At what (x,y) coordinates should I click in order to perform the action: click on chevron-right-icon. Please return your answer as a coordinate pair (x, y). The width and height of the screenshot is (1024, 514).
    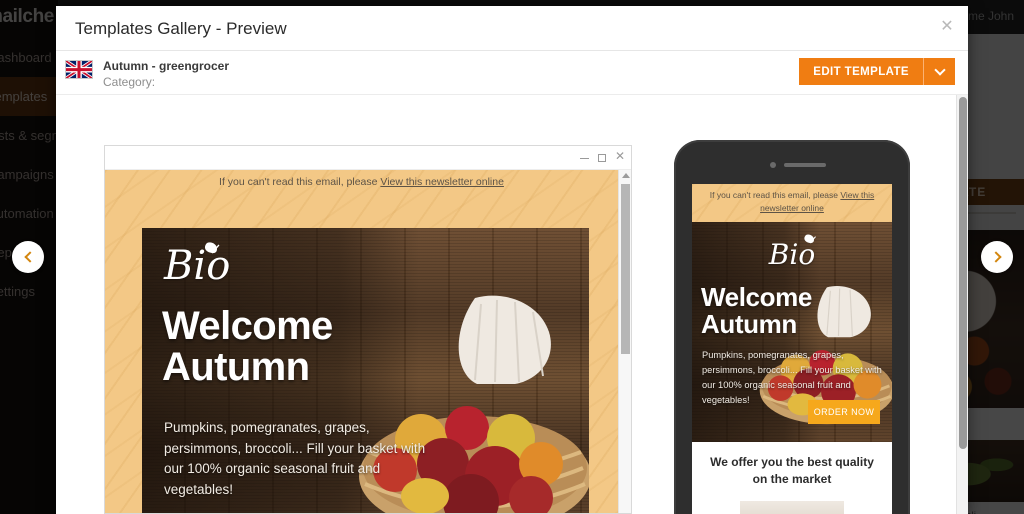
    Looking at the image, I should click on (995, 257).